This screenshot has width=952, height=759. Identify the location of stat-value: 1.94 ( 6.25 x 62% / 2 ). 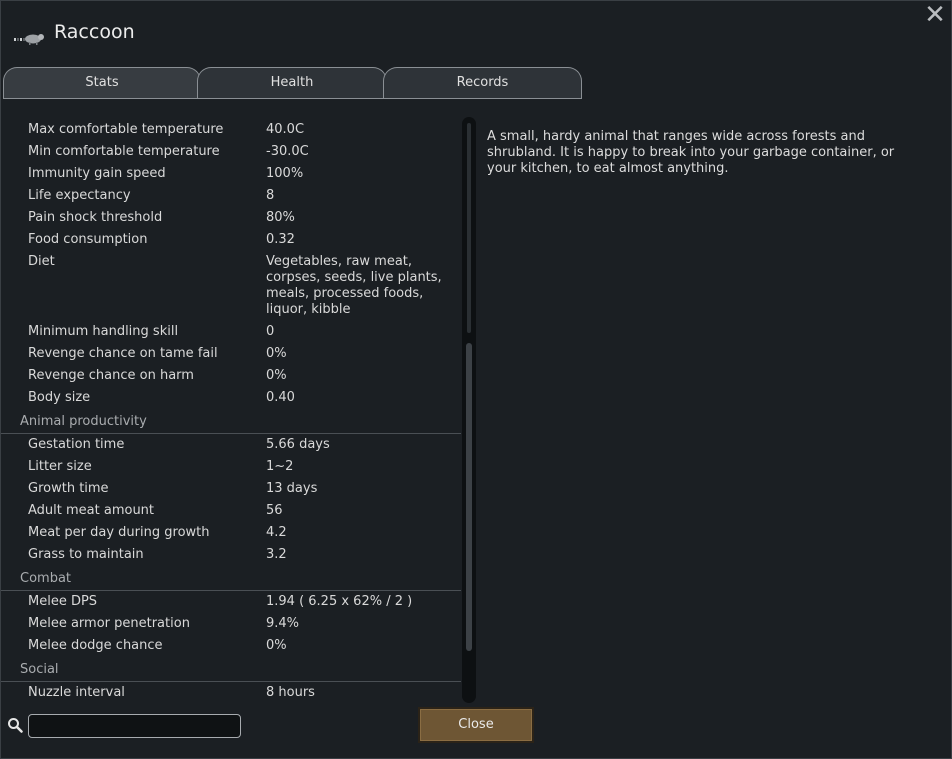
(339, 601).